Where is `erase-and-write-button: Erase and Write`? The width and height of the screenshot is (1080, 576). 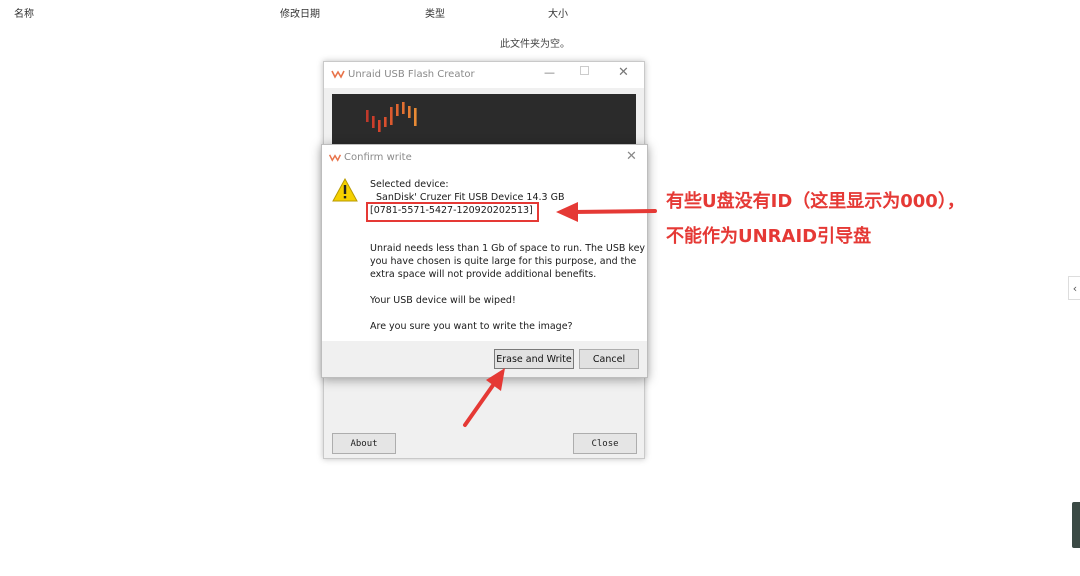
erase-and-write-button: Erase and Write is located at coordinates (534, 359).